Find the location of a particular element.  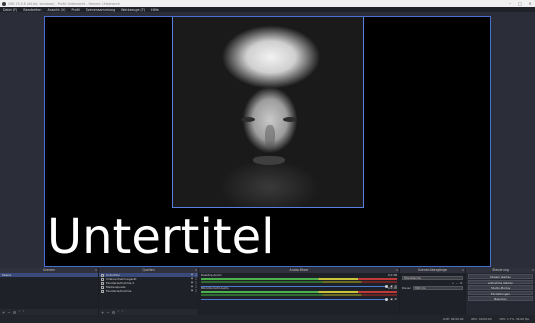

menu-file: Datei (F) is located at coordinates (10, 10).